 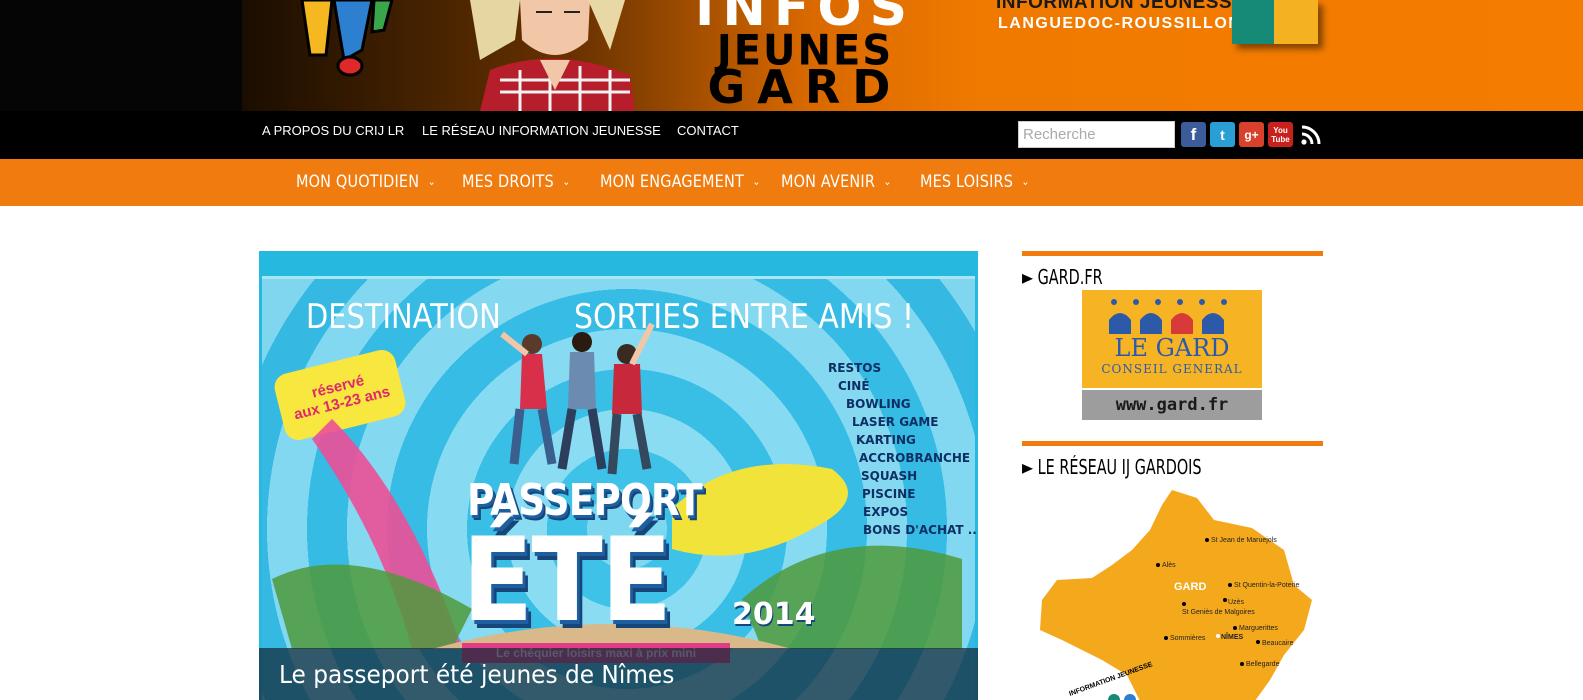 What do you see at coordinates (1218, 612) in the screenshot?
I see `map-town-label: St Geniès de Malgoires` at bounding box center [1218, 612].